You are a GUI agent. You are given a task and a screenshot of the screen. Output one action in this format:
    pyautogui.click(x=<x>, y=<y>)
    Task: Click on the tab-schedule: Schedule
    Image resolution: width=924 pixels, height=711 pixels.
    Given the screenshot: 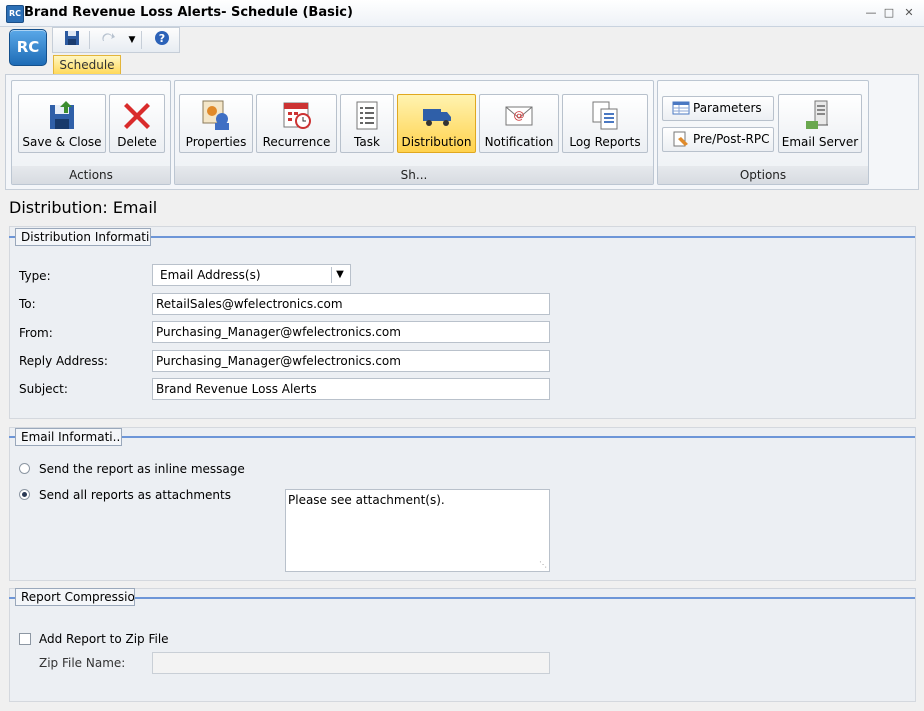 What is the action you would take?
    pyautogui.click(x=87, y=65)
    